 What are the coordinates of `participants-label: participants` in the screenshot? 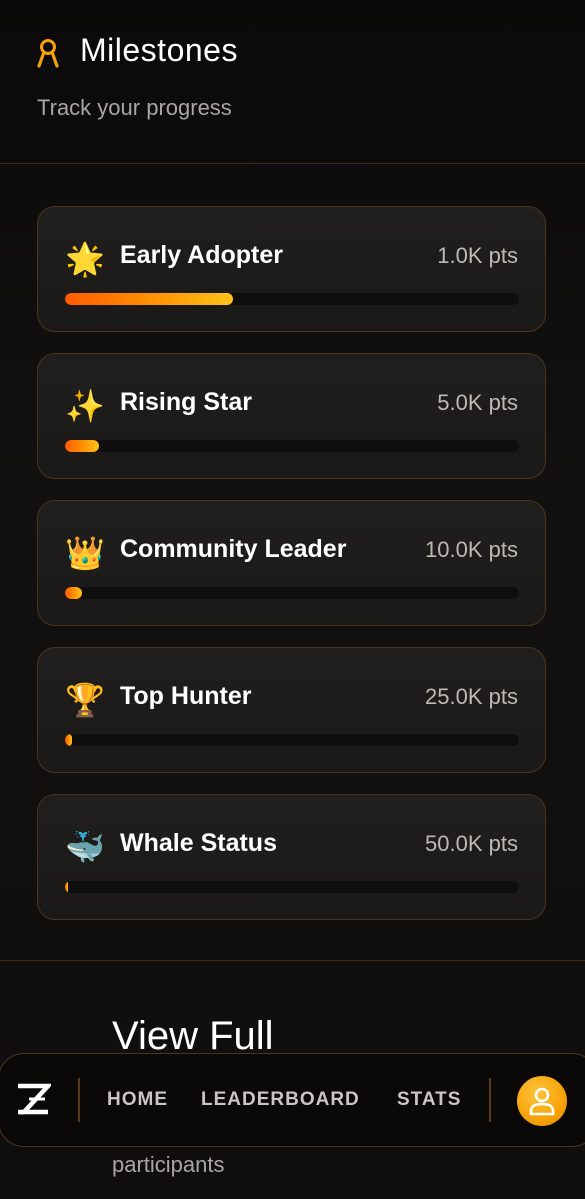 It's located at (168, 1164).